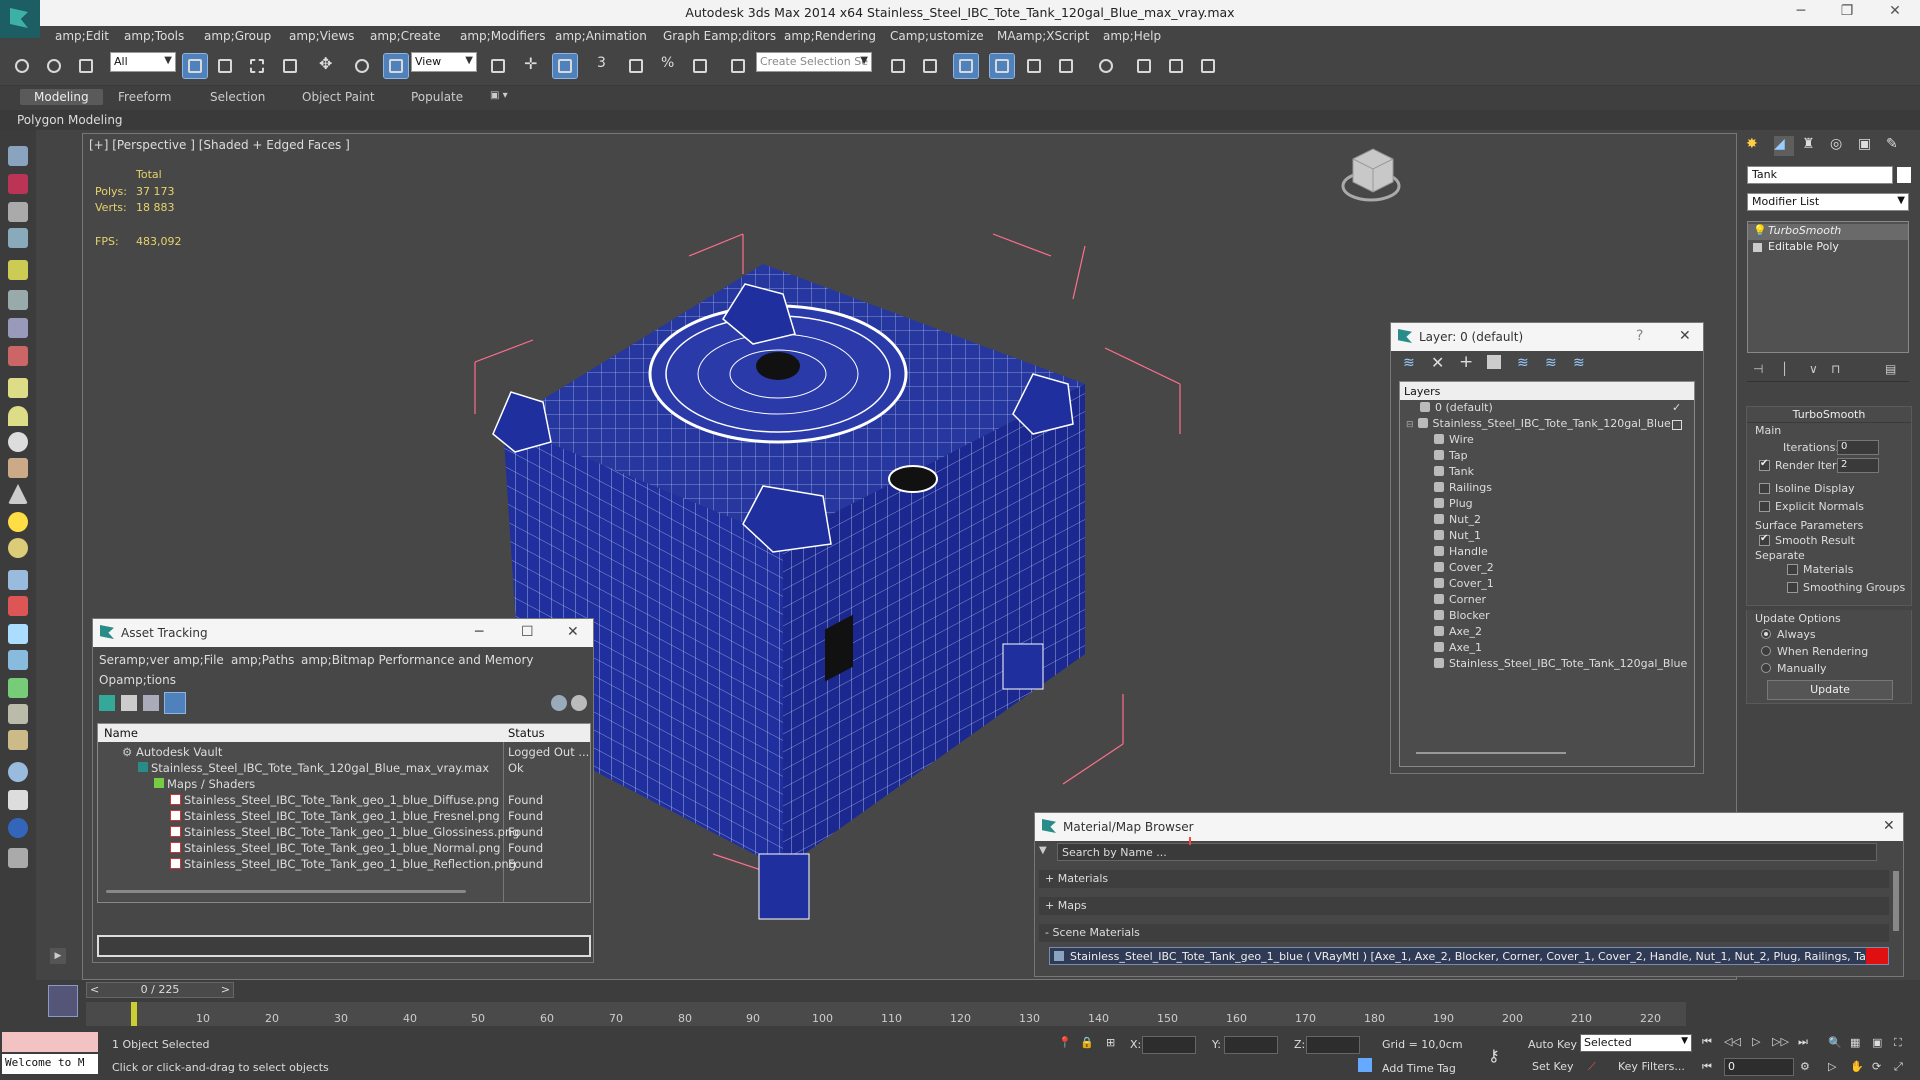  I want to click on key-set-dropdown: Selected ▼, so click(1636, 1043).